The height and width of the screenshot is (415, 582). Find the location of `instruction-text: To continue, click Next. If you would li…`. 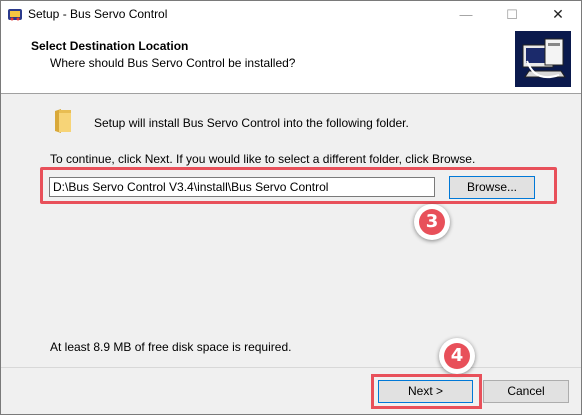

instruction-text: To continue, click Next. If you would li… is located at coordinates (263, 159).